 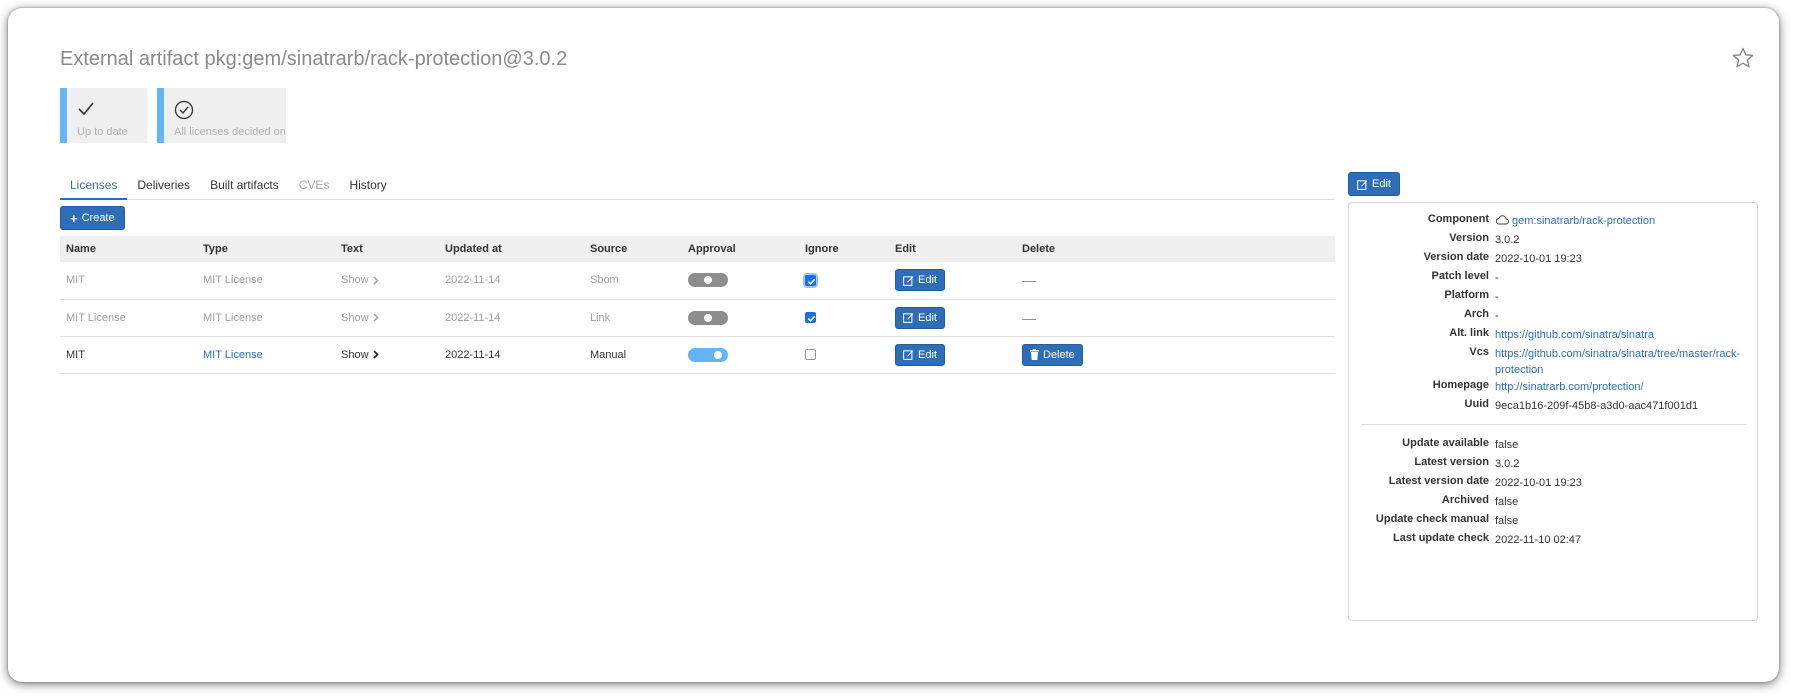 I want to click on favorite-star-icon, so click(x=1743, y=58).